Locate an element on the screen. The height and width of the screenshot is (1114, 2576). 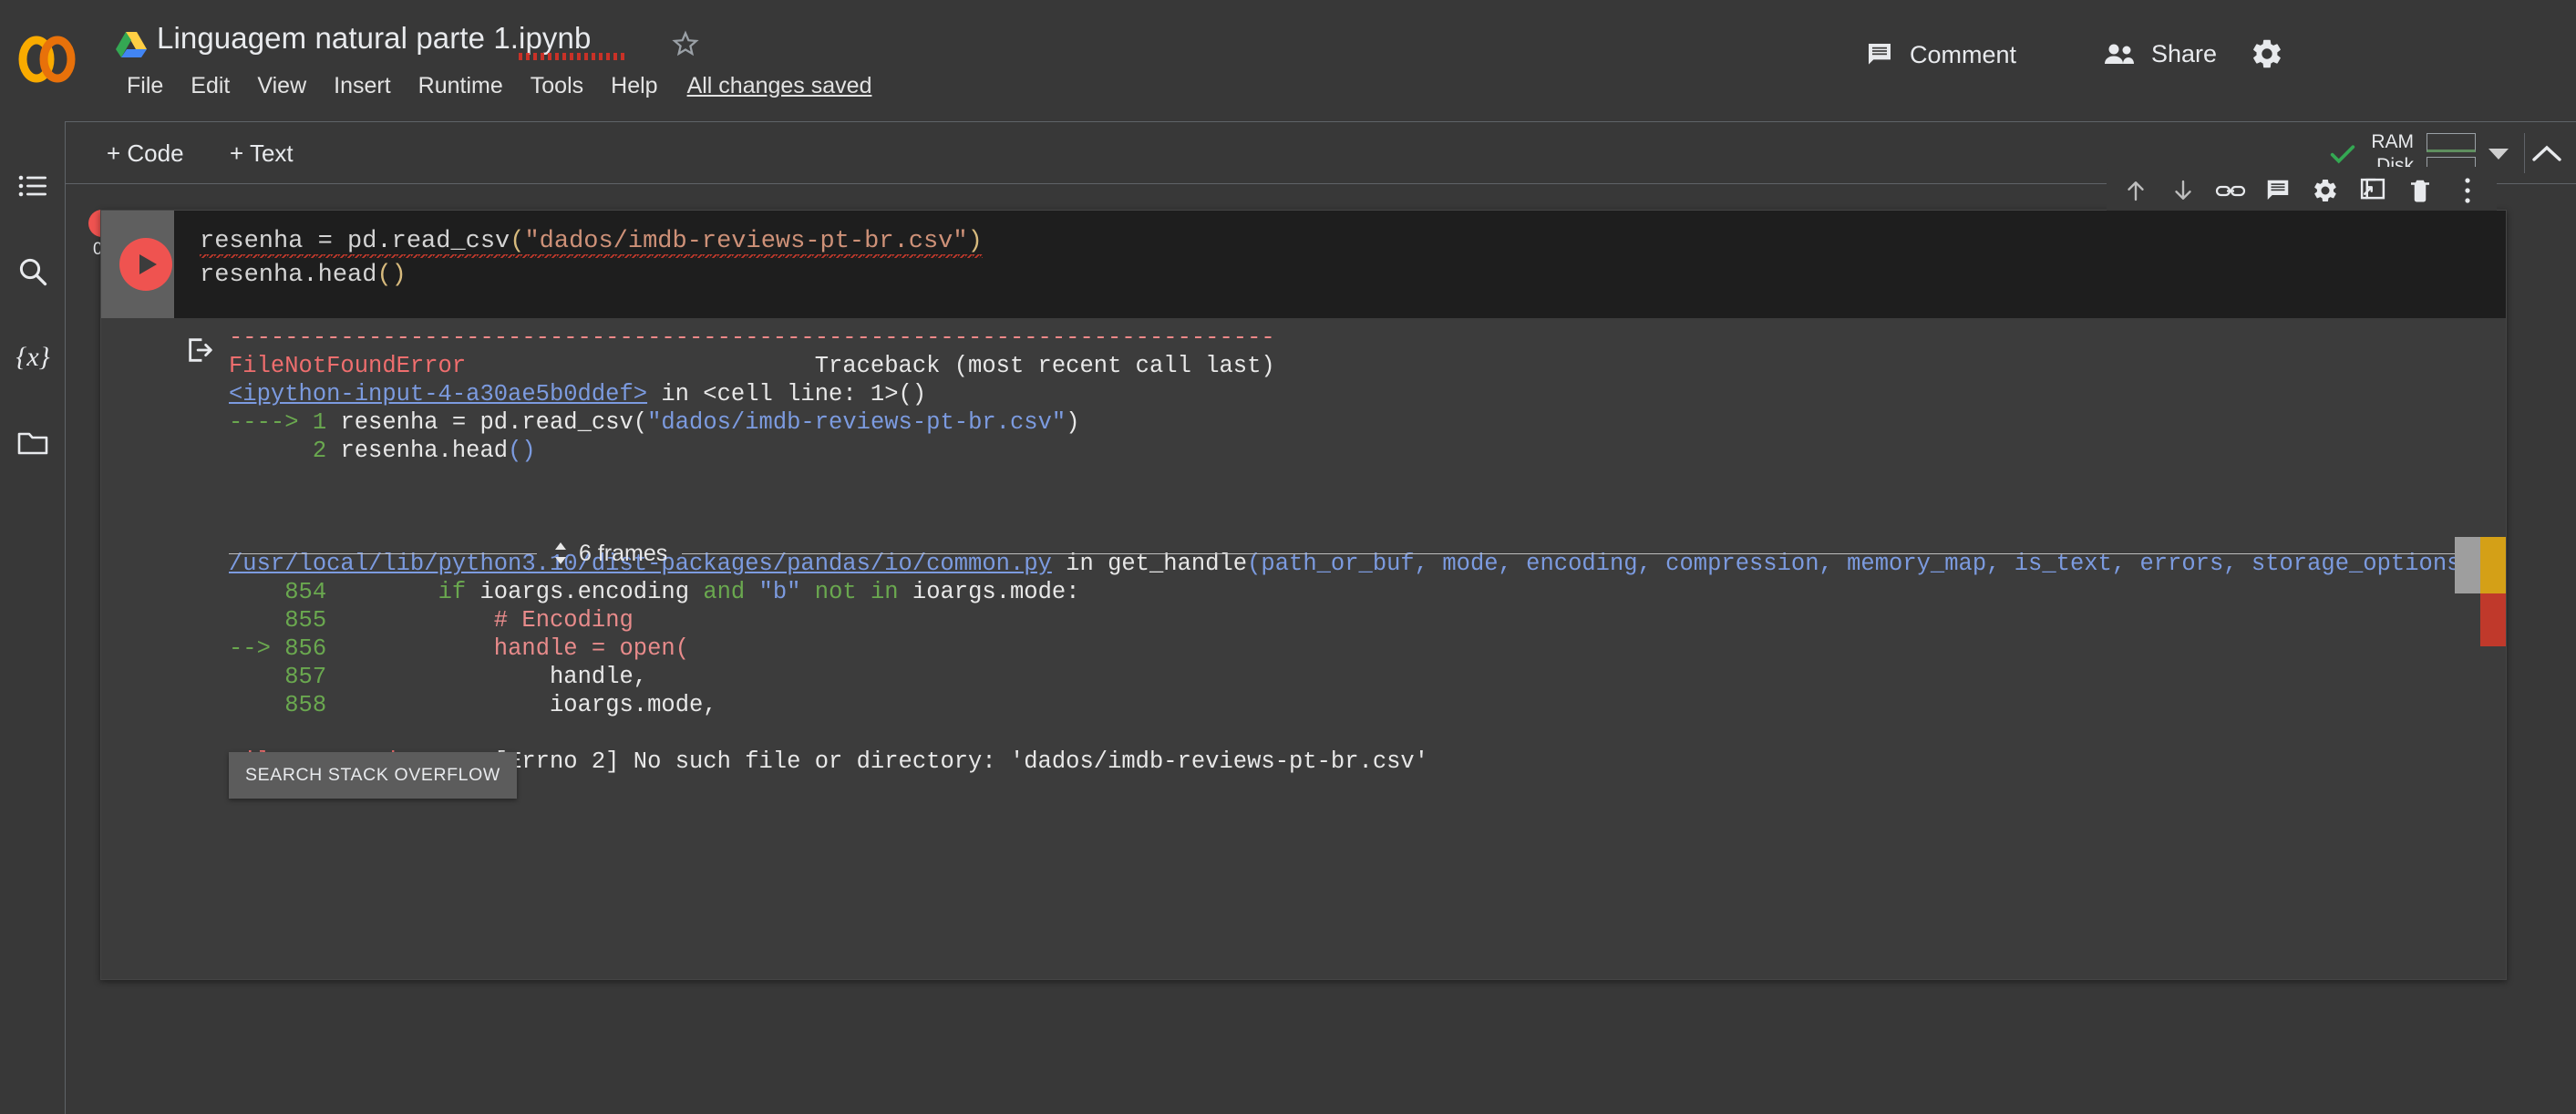
ram-usage-bar is located at coordinates (2451, 142).